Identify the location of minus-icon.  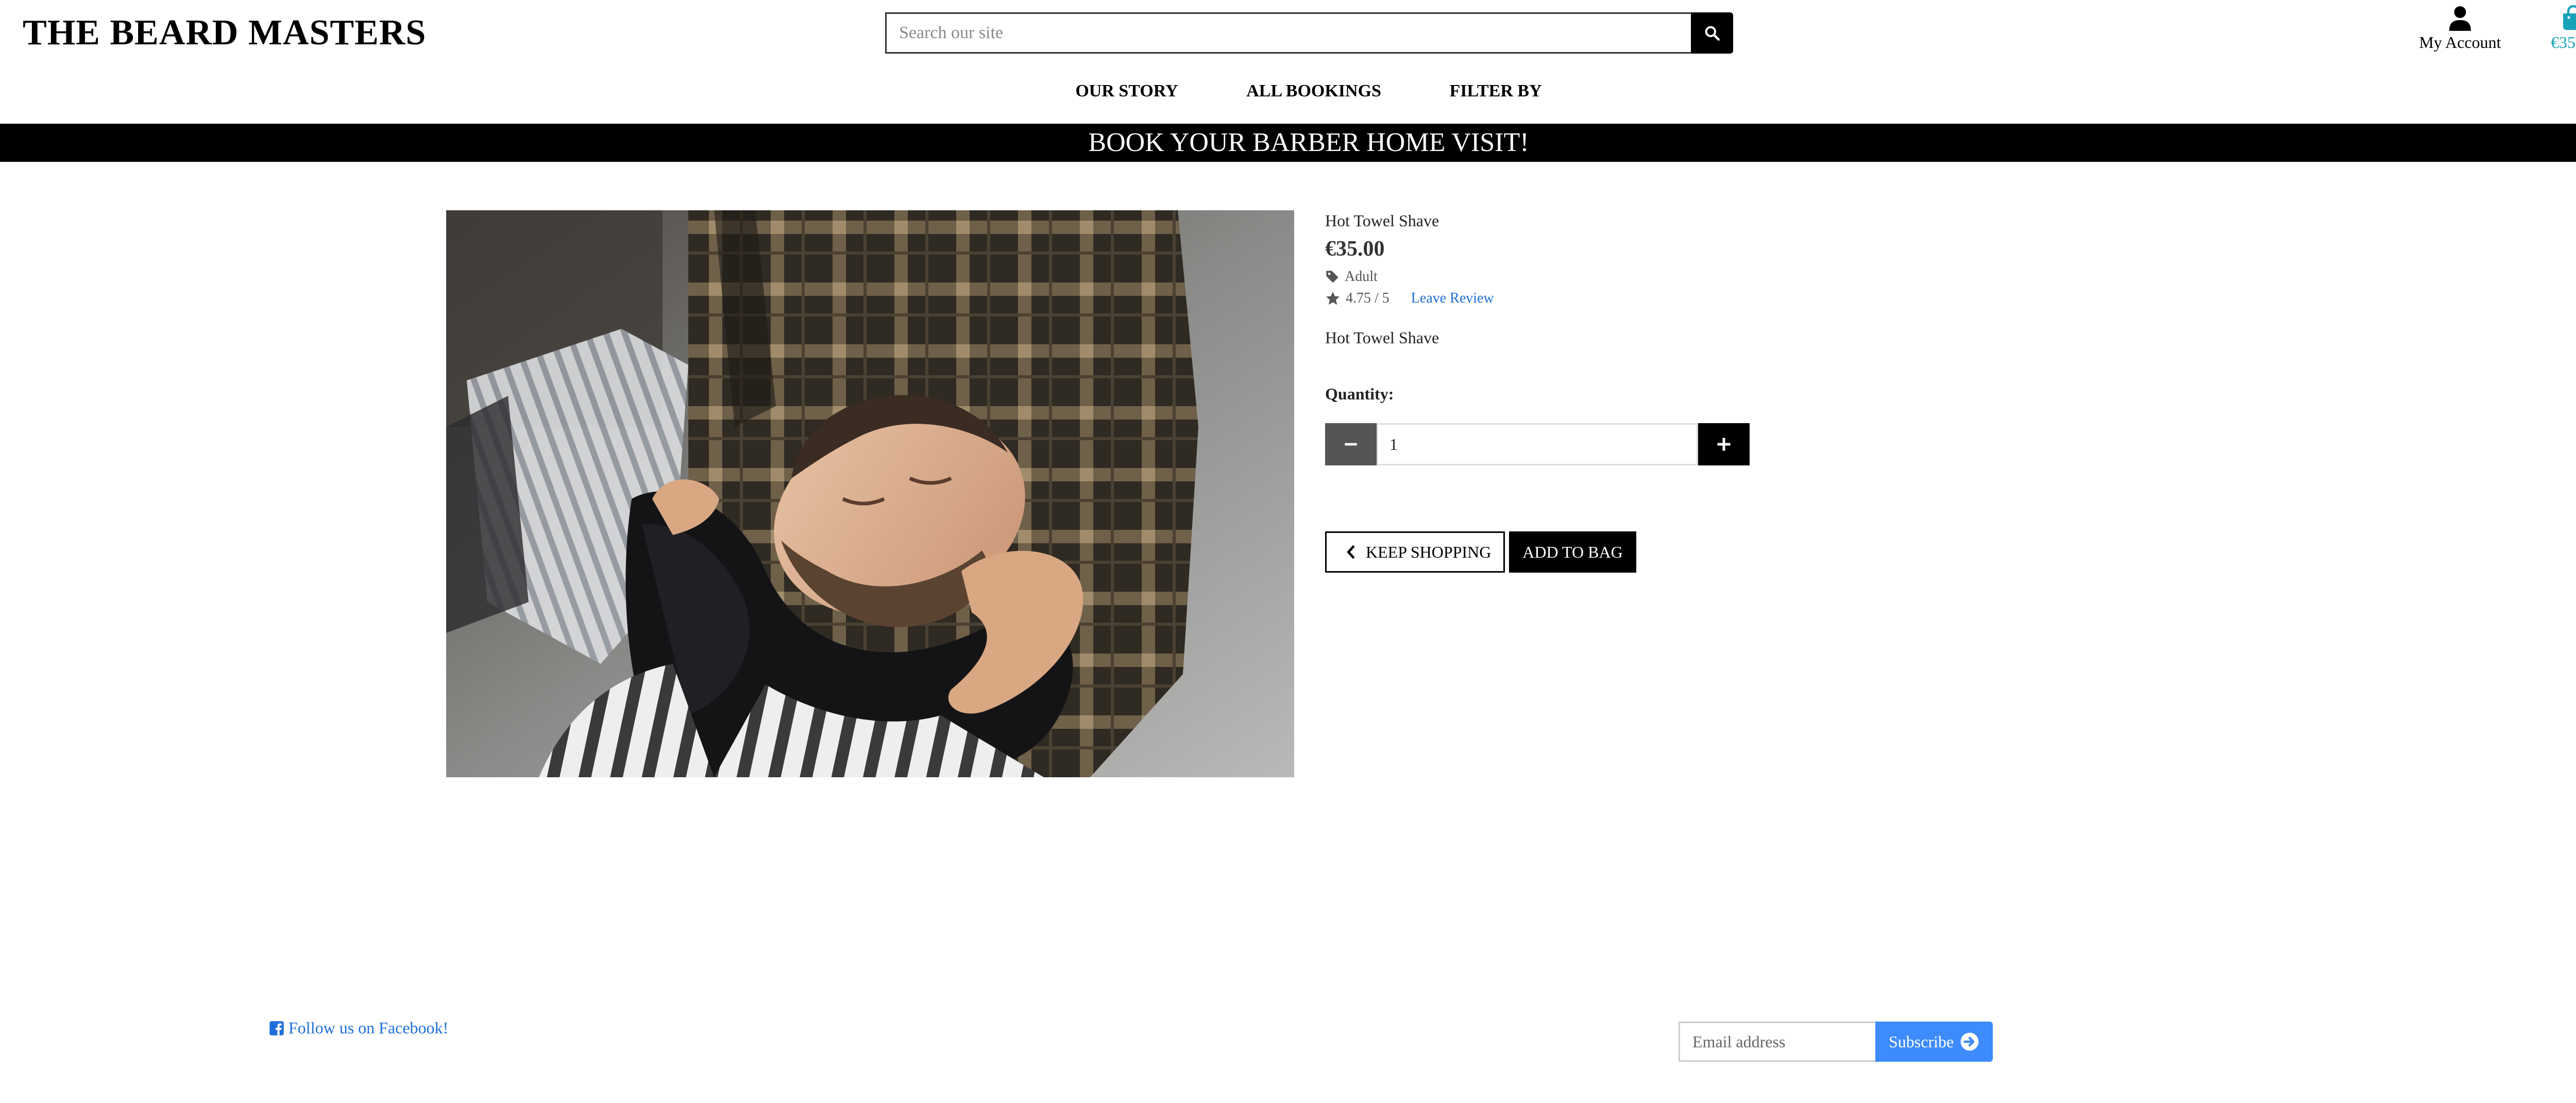
(1351, 444).